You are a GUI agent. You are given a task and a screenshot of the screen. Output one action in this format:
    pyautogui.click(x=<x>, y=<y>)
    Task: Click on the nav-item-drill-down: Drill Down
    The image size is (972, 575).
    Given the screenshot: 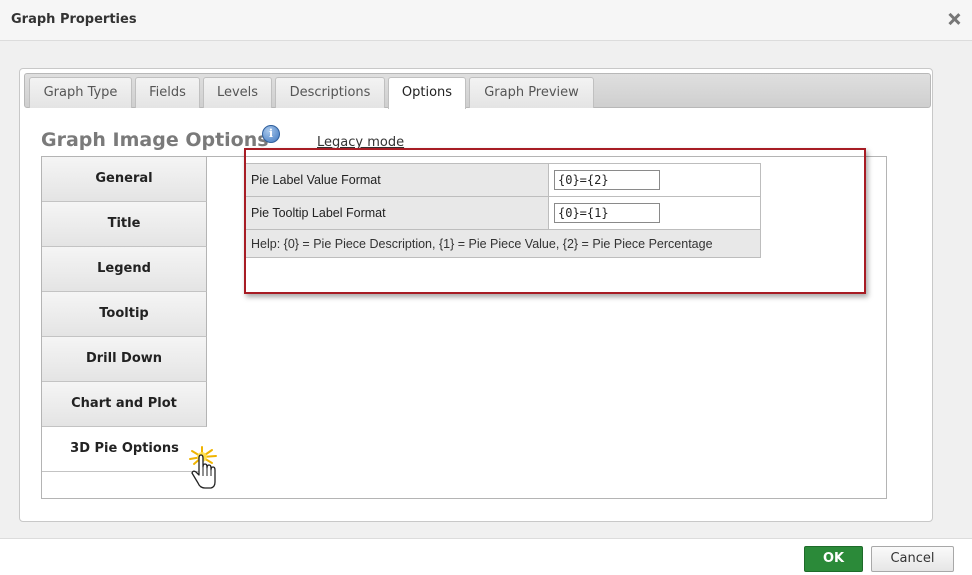 What is the action you would take?
    pyautogui.click(x=124, y=359)
    